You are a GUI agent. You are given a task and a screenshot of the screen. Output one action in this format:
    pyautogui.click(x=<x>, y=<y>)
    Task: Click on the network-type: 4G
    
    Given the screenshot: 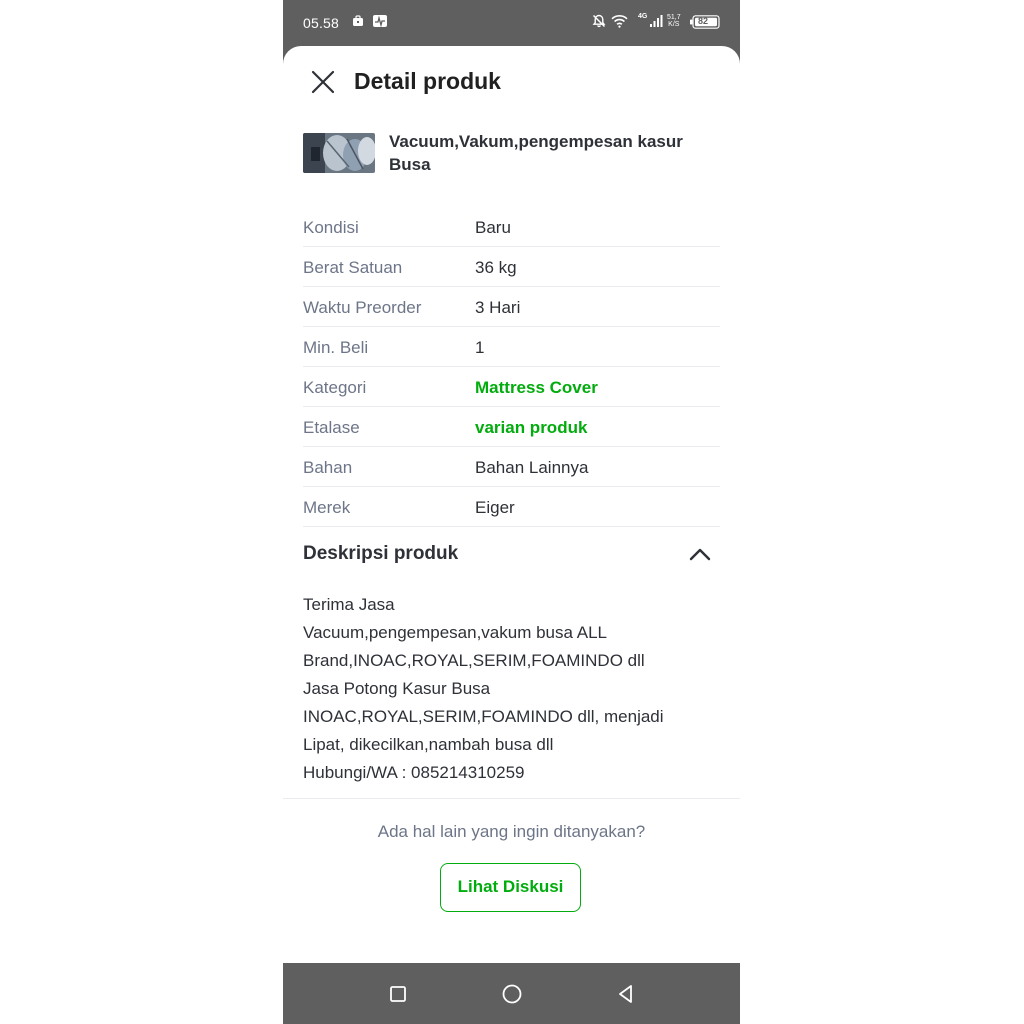 What is the action you would take?
    pyautogui.click(x=643, y=16)
    